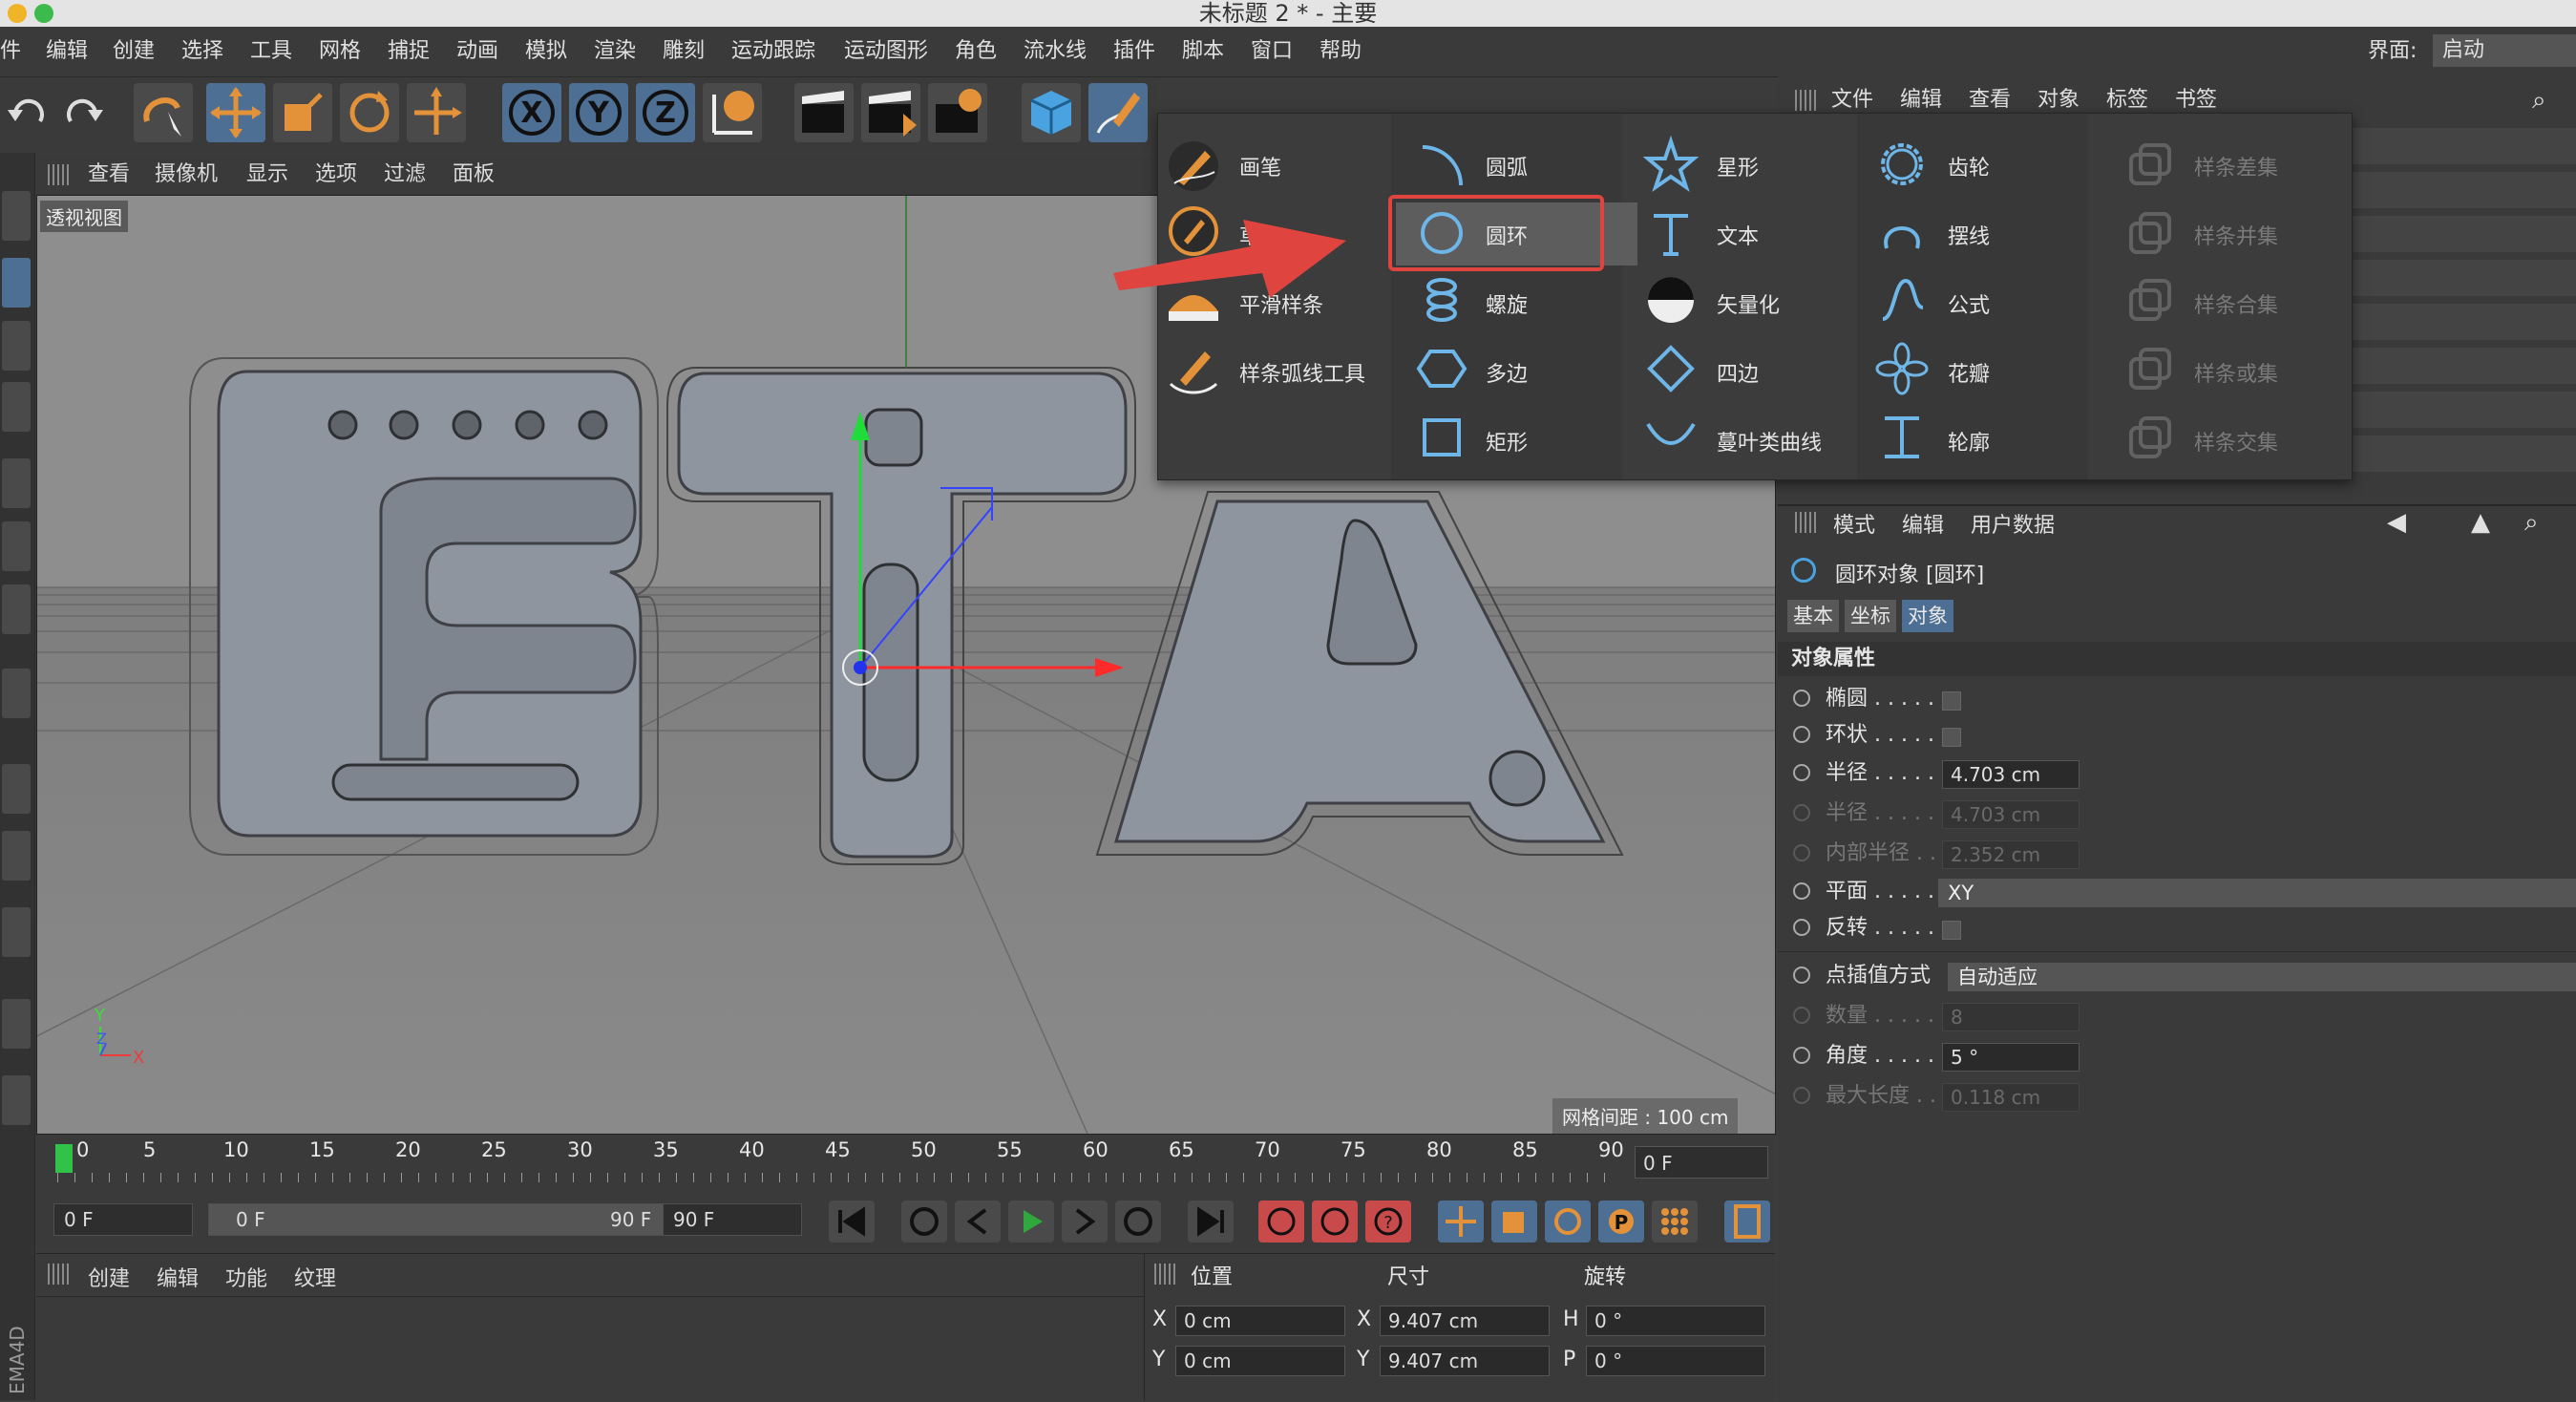 This screenshot has height=1402, width=2576. I want to click on cogwheel-icon, so click(1901, 164).